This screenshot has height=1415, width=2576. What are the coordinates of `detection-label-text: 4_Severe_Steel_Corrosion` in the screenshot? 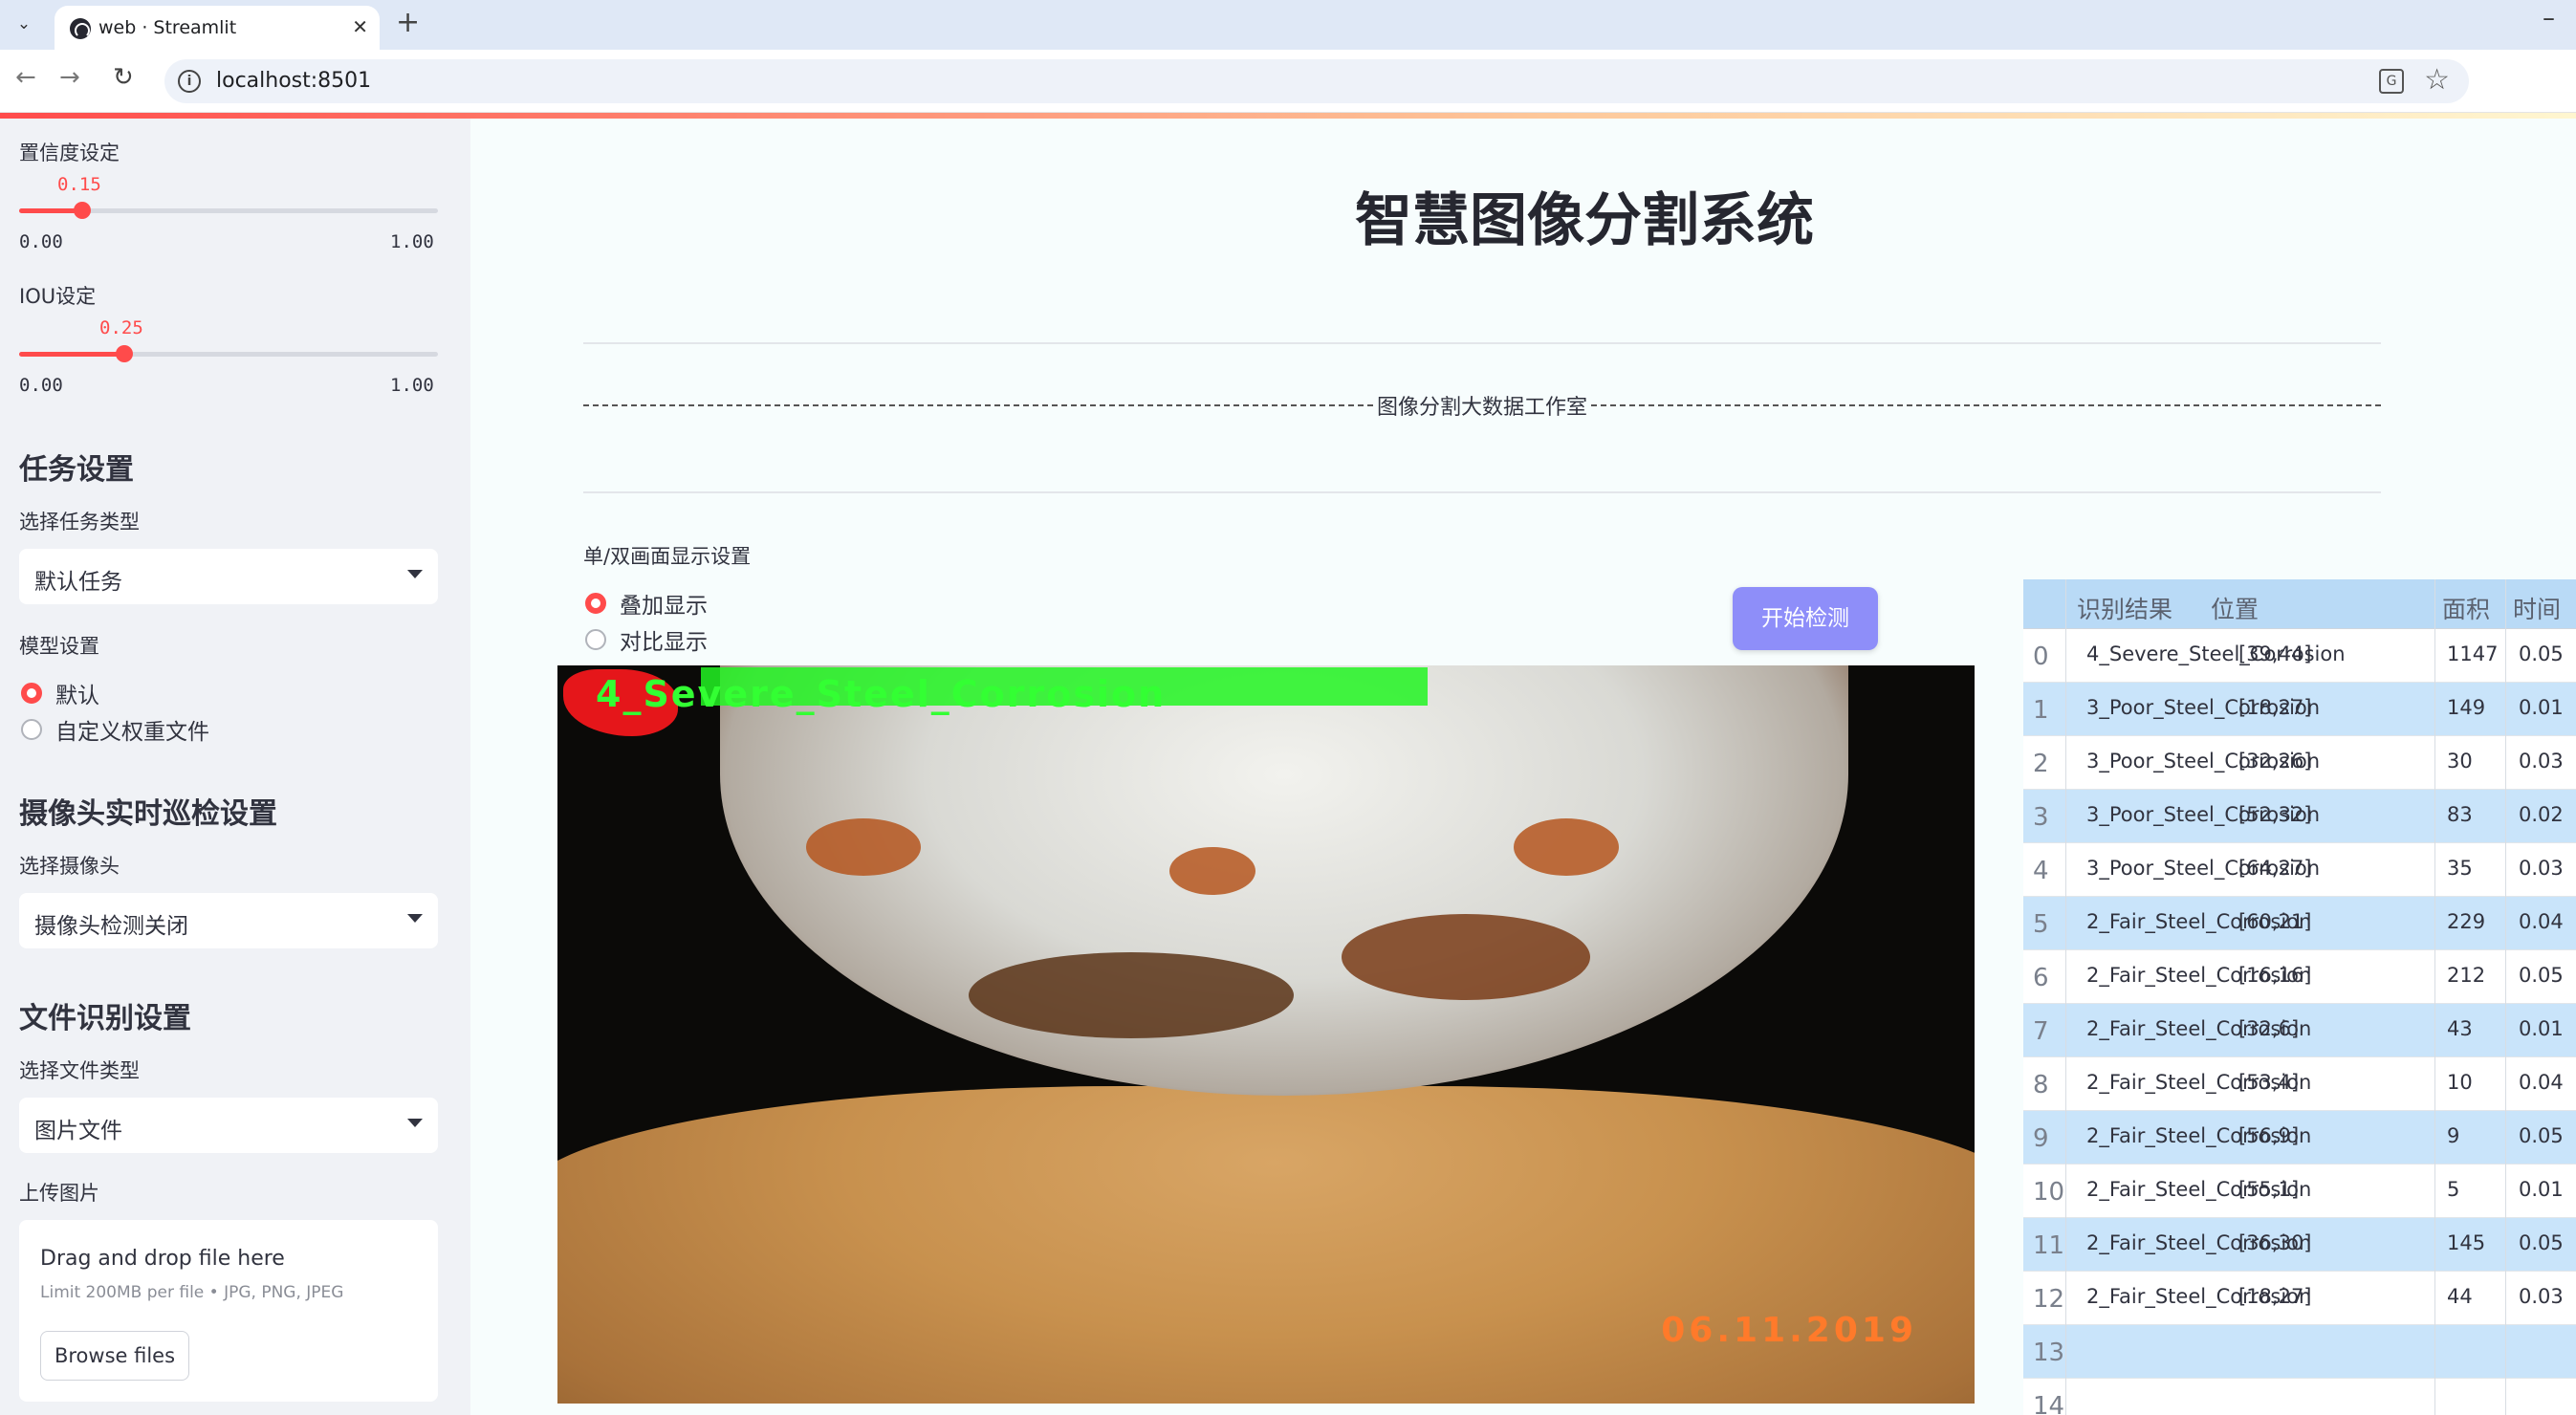 It's located at (881, 694).